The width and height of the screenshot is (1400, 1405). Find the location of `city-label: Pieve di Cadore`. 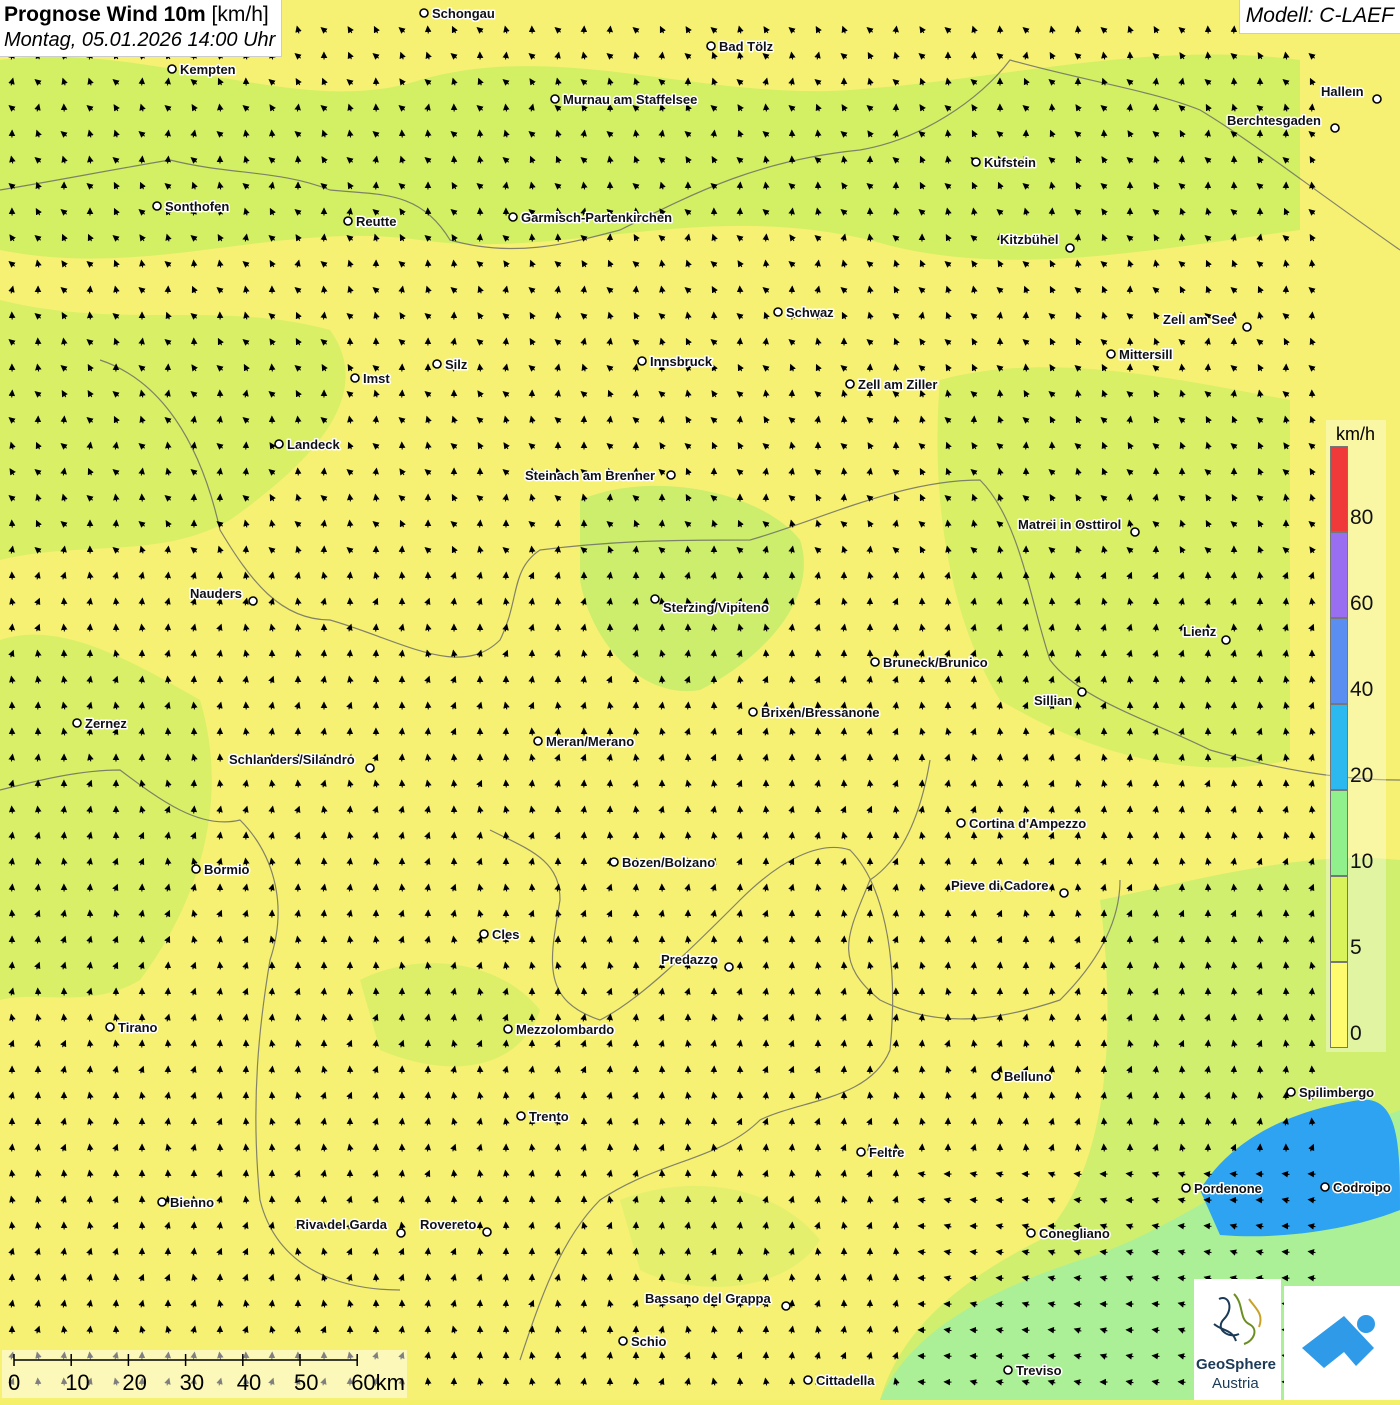

city-label: Pieve di Cadore is located at coordinates (1000, 885).